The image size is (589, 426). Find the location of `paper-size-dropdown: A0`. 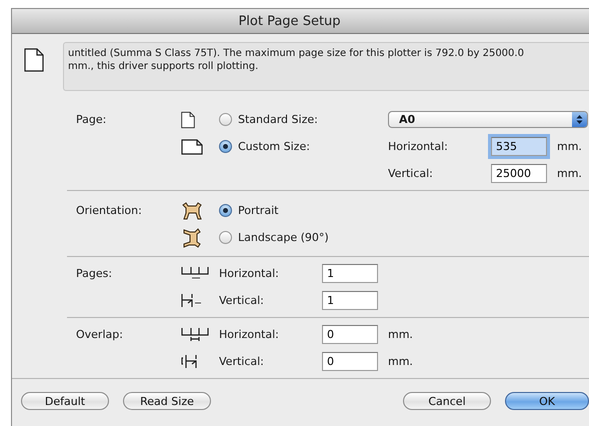

paper-size-dropdown: A0 is located at coordinates (488, 119).